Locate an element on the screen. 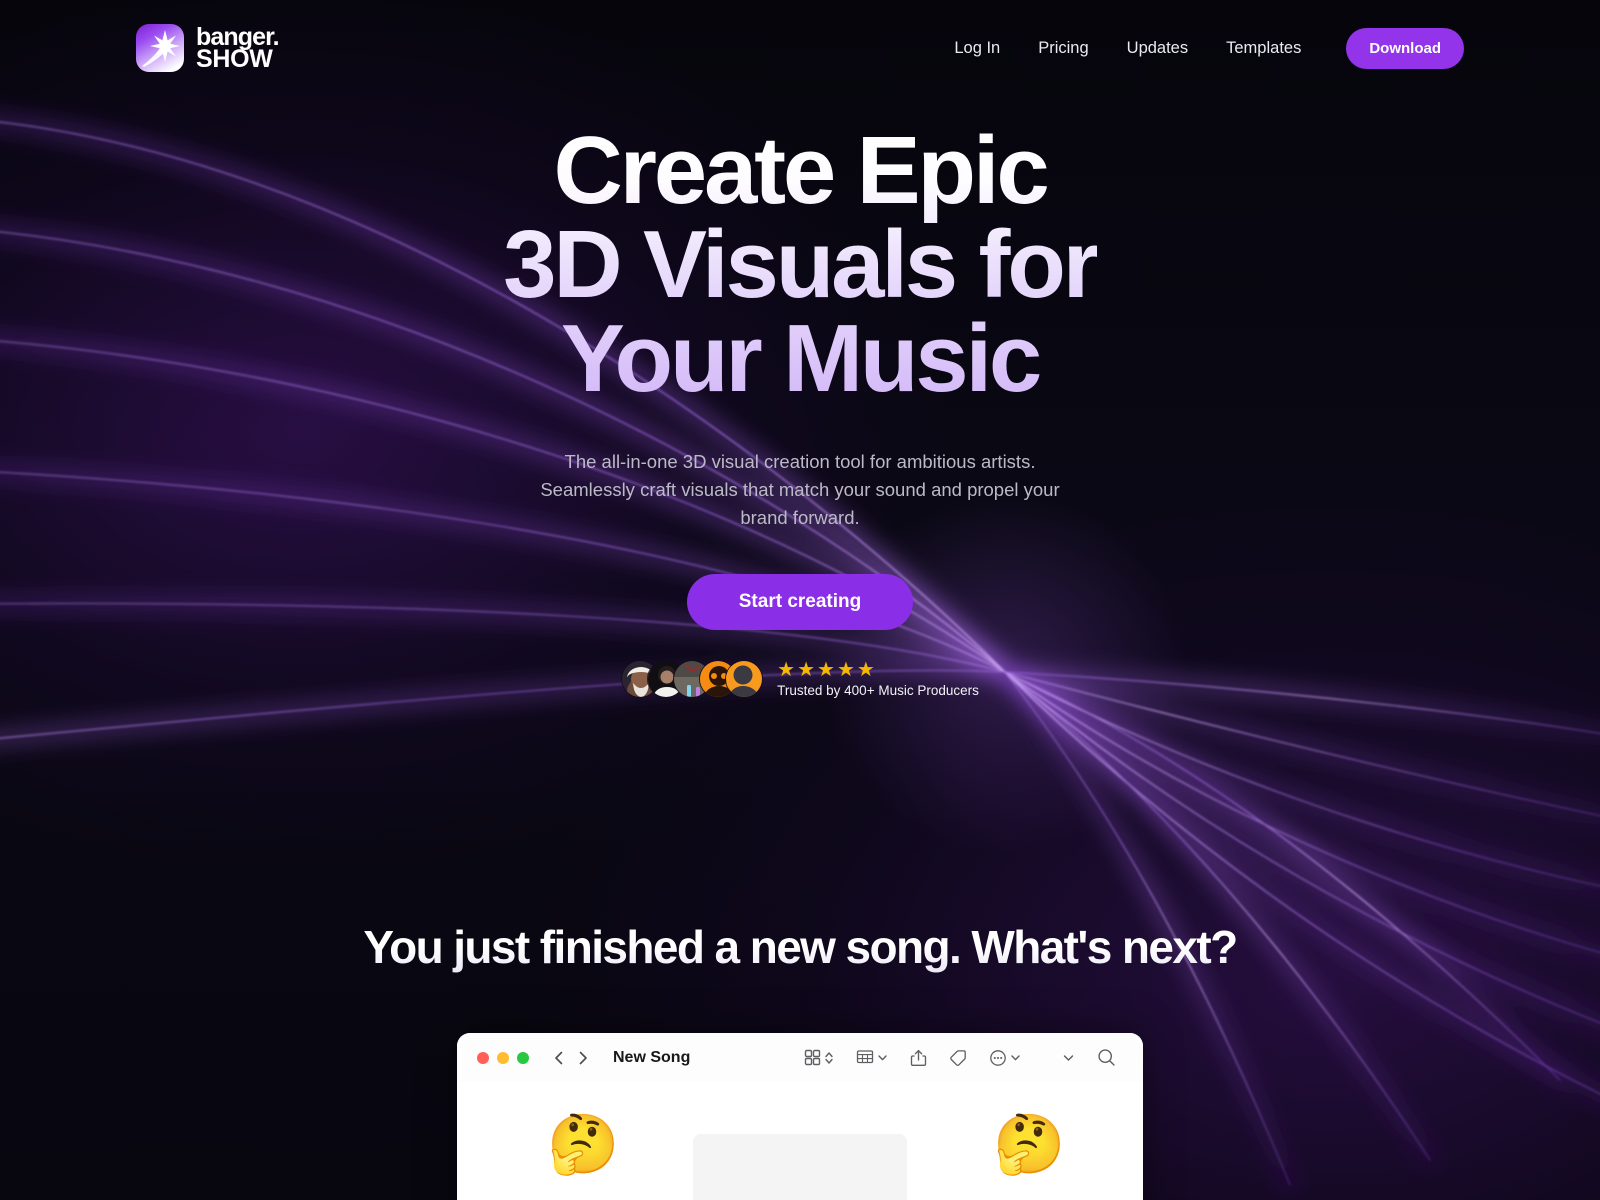 This screenshot has width=1600, height=1200. nav-link-updates: Updates is located at coordinates (1157, 48).